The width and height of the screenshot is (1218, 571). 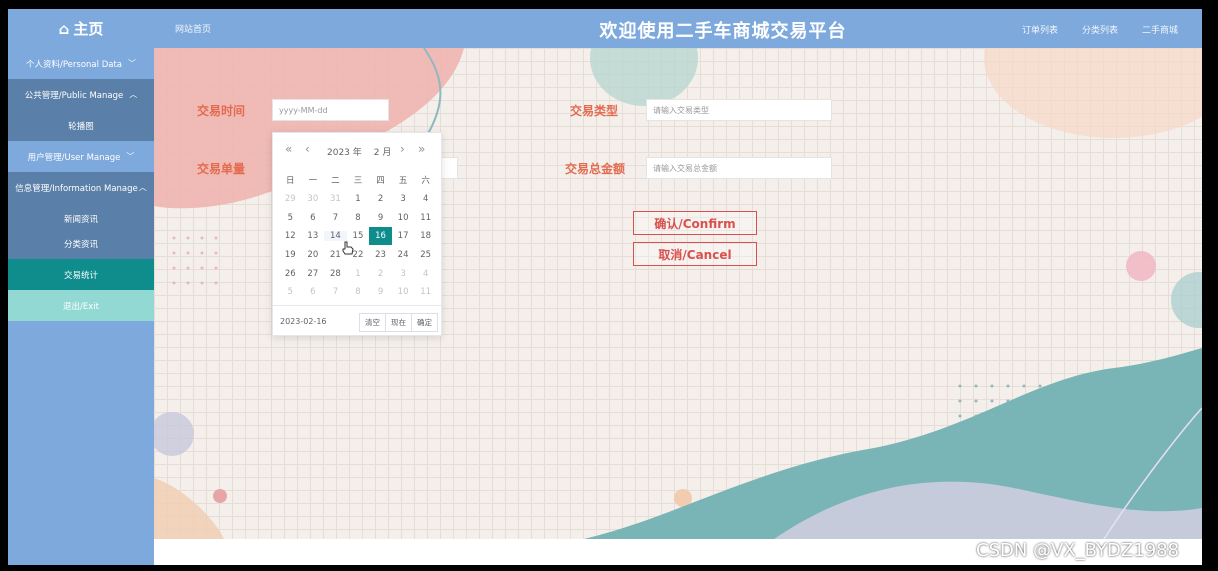 What do you see at coordinates (403, 255) in the screenshot?
I see `calendar-day: 24` at bounding box center [403, 255].